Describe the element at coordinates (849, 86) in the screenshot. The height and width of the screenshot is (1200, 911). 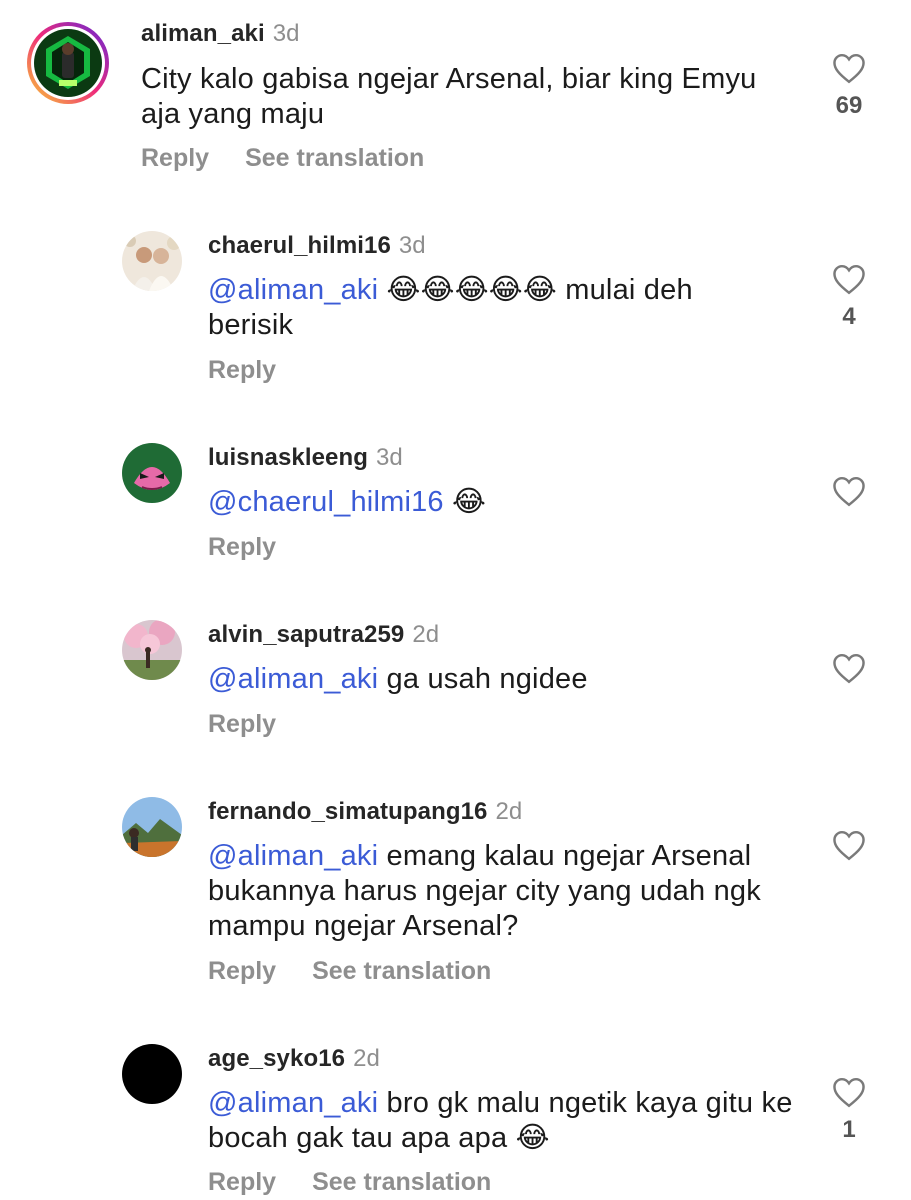
I see `like-group: 69` at that location.